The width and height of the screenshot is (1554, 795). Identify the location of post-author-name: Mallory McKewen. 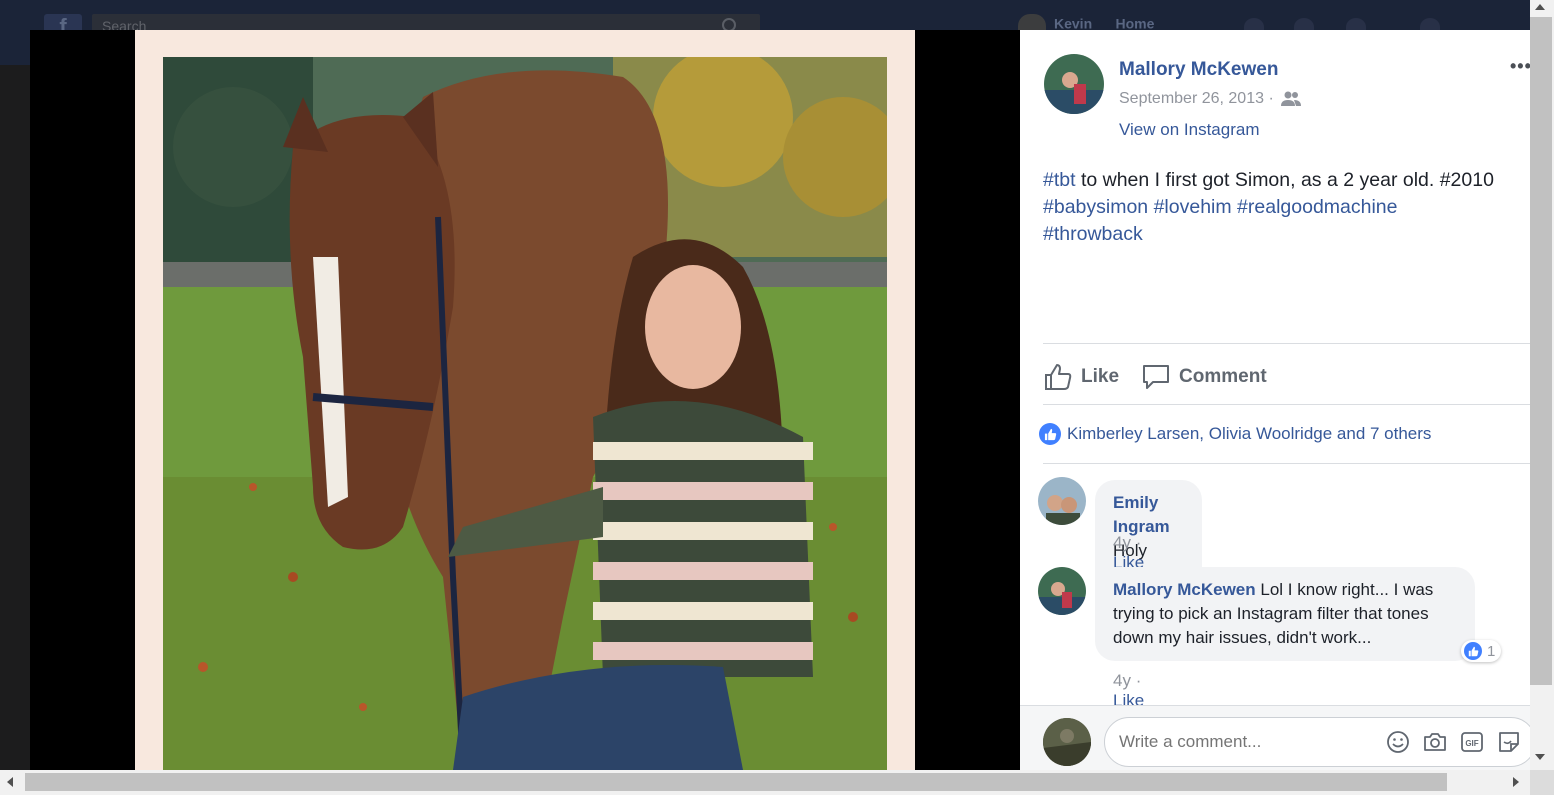
(1198, 70).